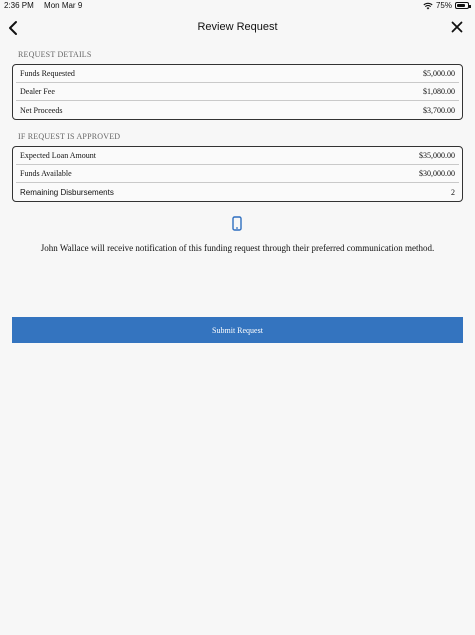 Image resolution: width=475 pixels, height=635 pixels. I want to click on row-label: Expected Loan Amount, so click(58, 155).